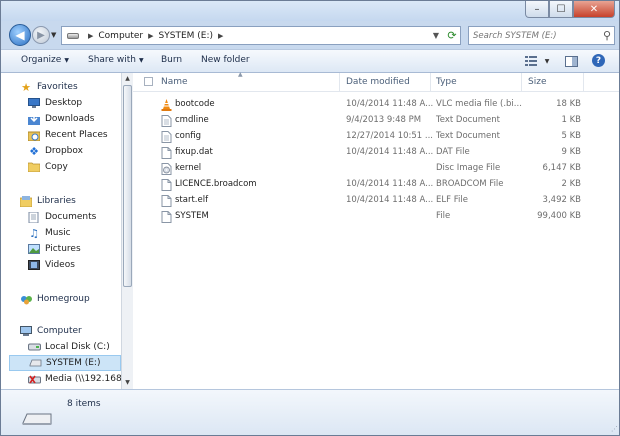  What do you see at coordinates (376, 217) in the screenshot?
I see `file-row: SYSTEM File 99,400 KB` at bounding box center [376, 217].